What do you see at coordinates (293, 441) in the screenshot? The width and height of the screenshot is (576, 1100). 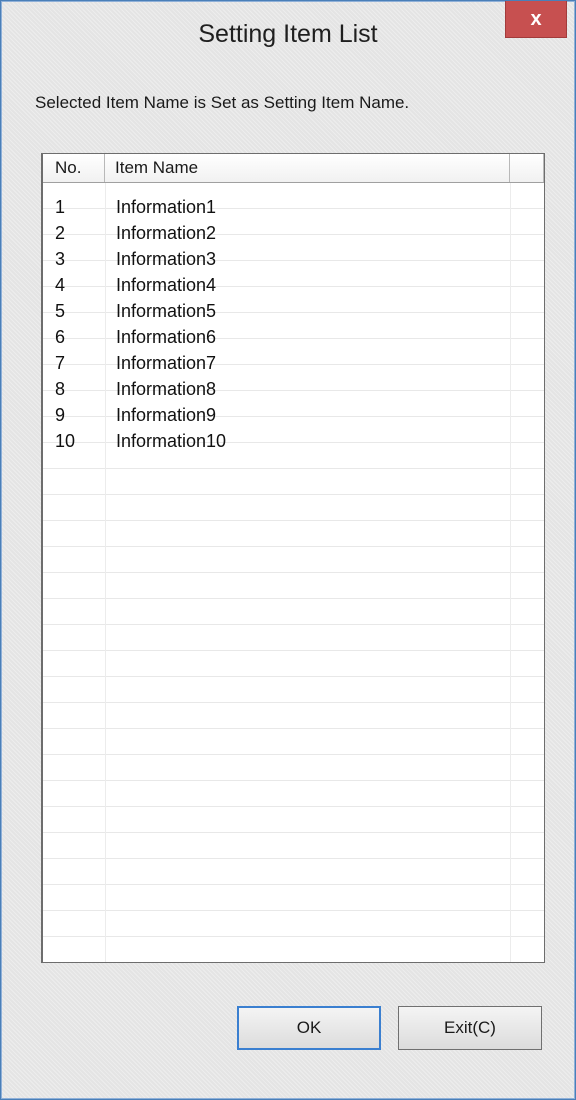 I see `list-item: 10 Information10` at bounding box center [293, 441].